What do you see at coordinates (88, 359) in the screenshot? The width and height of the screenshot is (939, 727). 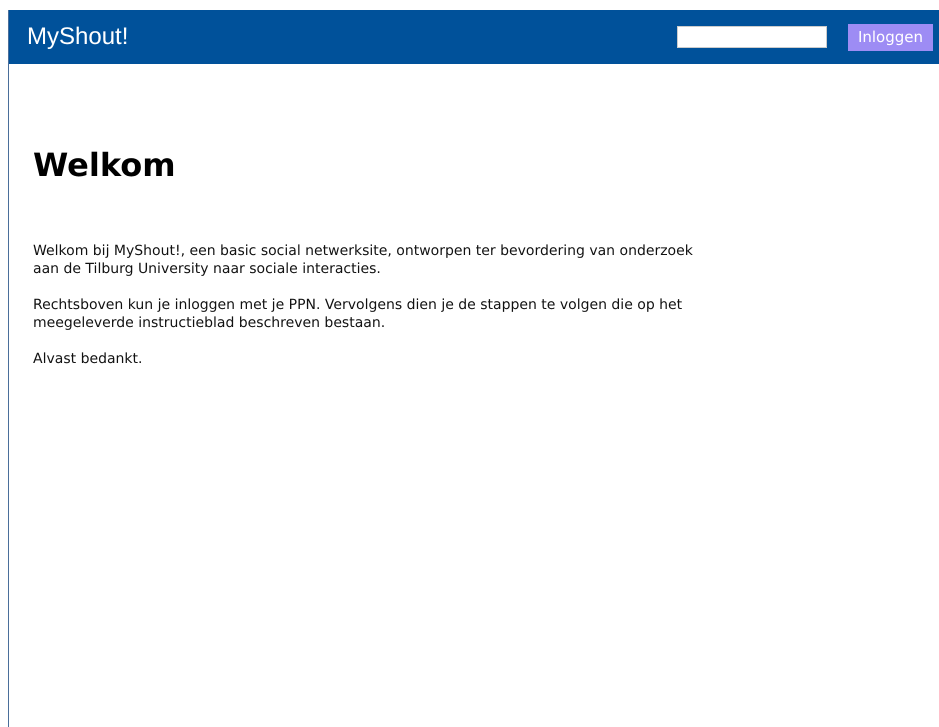 I see `intro-paragraph: Alvast bedankt.` at bounding box center [88, 359].